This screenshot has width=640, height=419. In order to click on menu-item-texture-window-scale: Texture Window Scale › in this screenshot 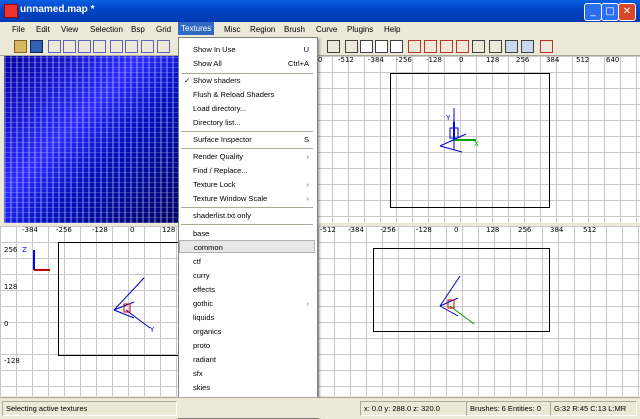, I will do `click(247, 198)`.